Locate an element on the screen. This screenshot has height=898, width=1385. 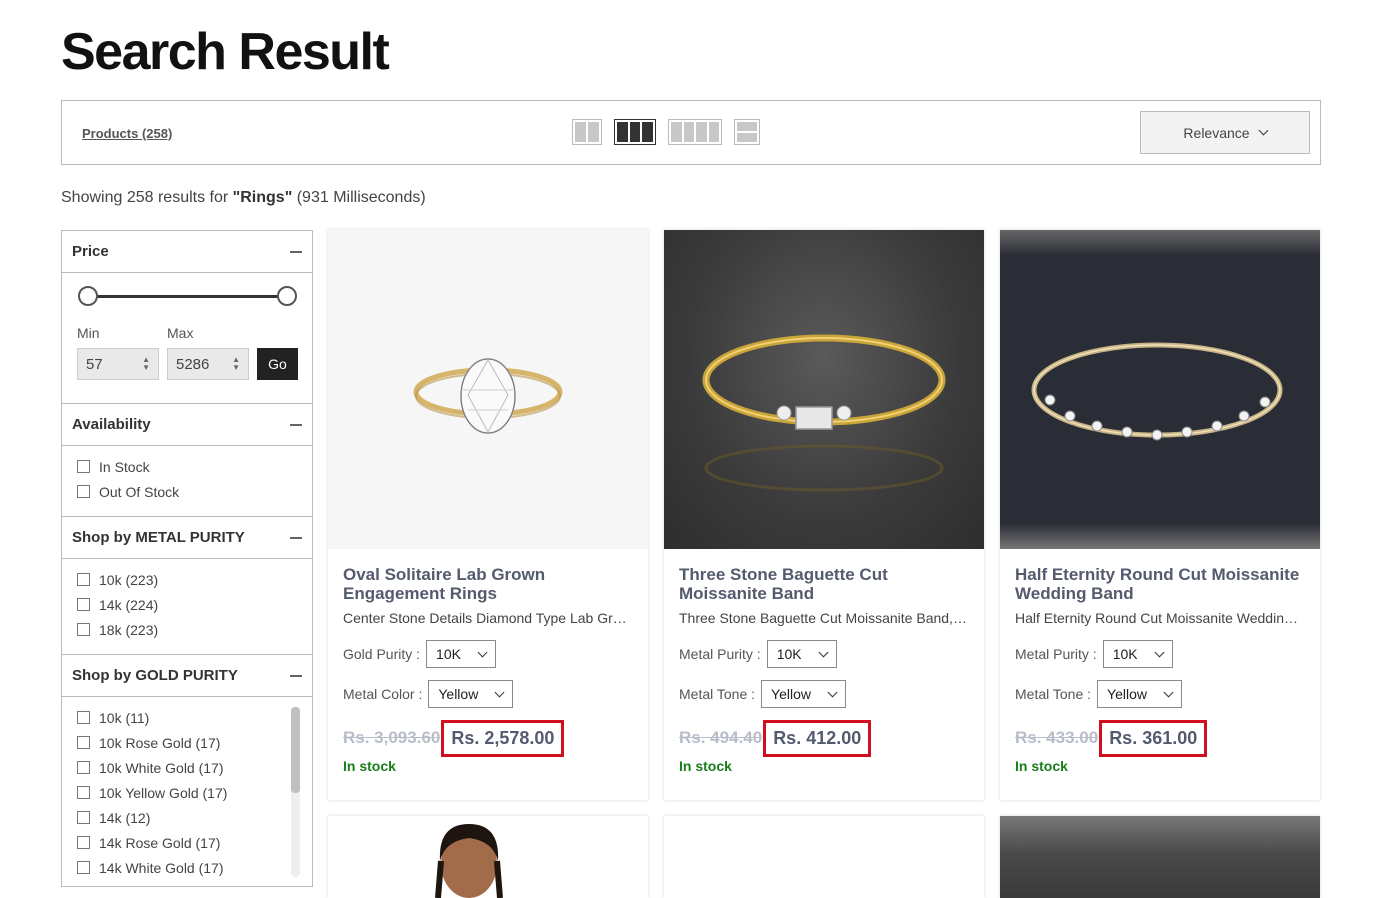
model-portrait-image is located at coordinates (469, 861).